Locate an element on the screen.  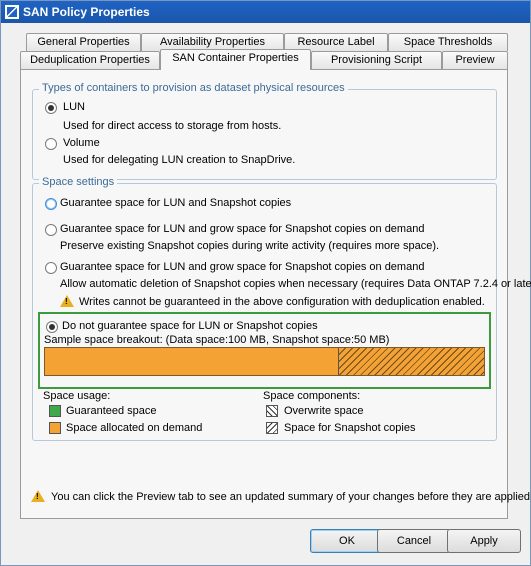
tab-deduplication-properties: Deduplication Properties is located at coordinates (90, 60).